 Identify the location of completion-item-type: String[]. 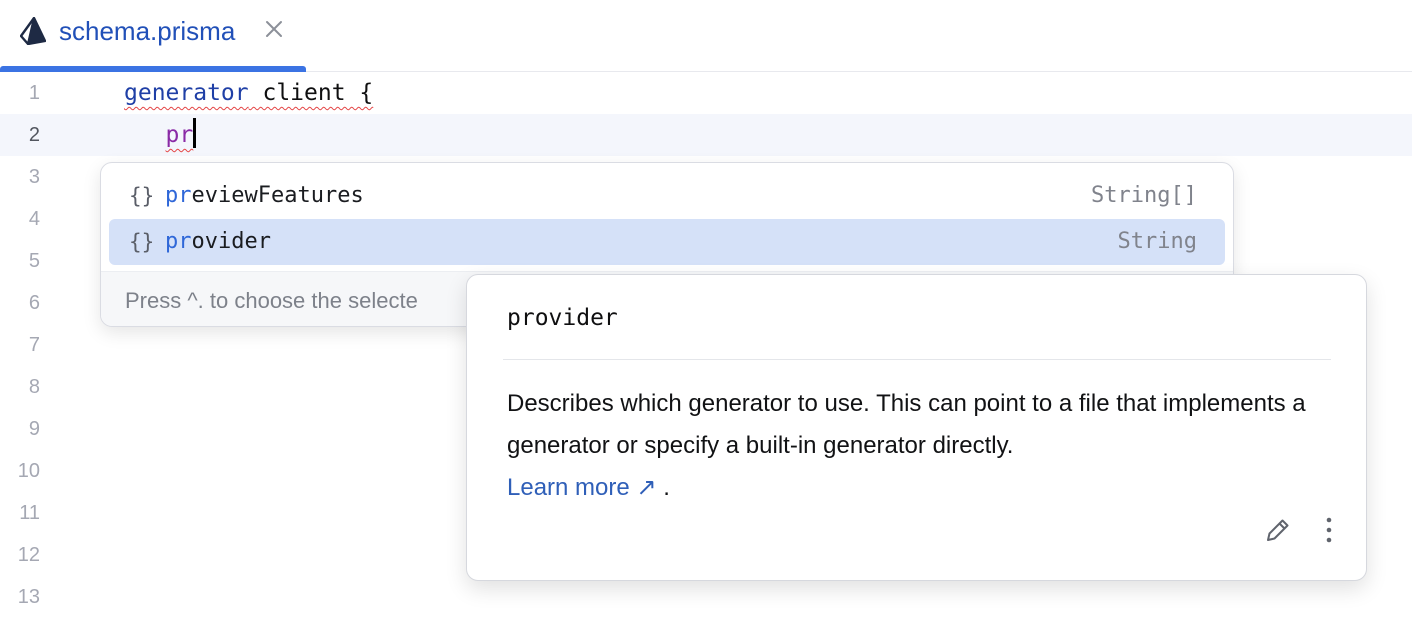
(1144, 195).